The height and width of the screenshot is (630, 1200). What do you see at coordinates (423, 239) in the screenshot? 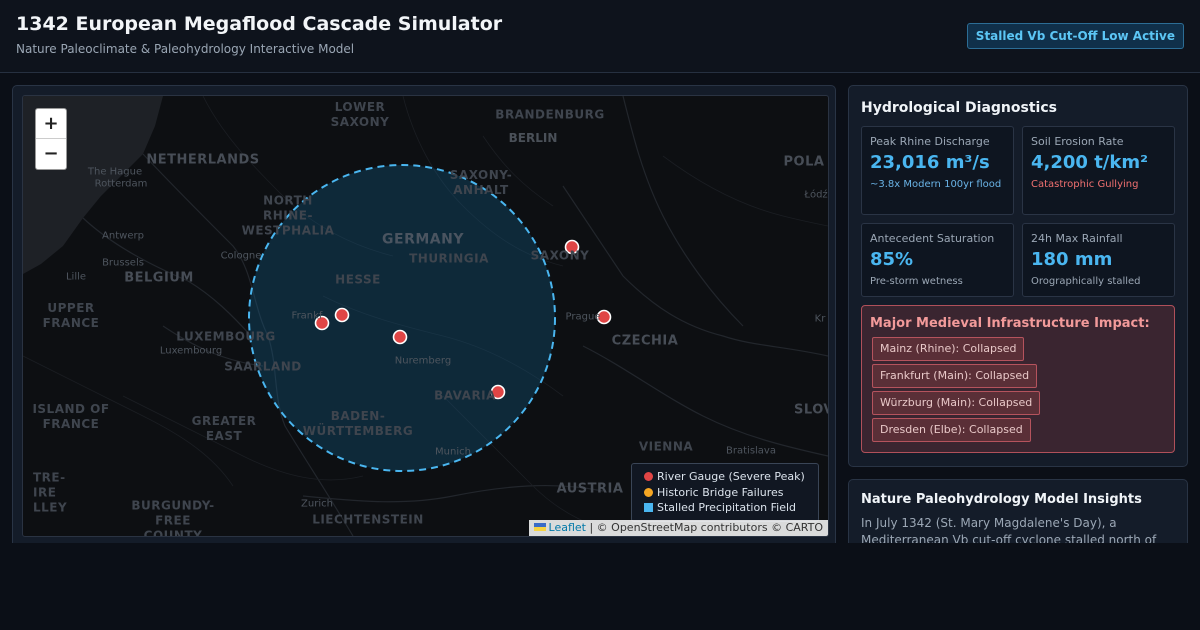
I see `map-label-germany: GERMANY` at bounding box center [423, 239].